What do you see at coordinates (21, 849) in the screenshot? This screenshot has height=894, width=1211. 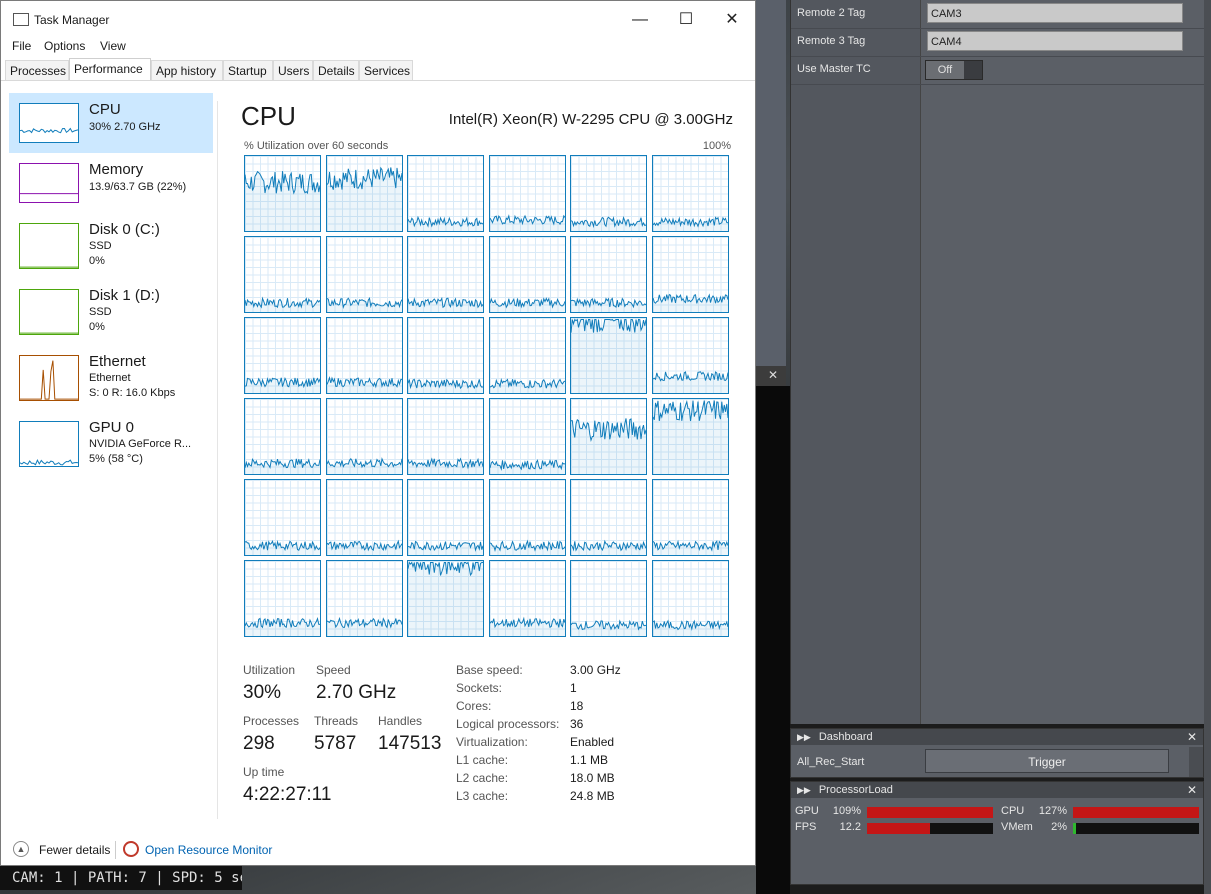 I see `chevron-up-icon: ▲` at bounding box center [21, 849].